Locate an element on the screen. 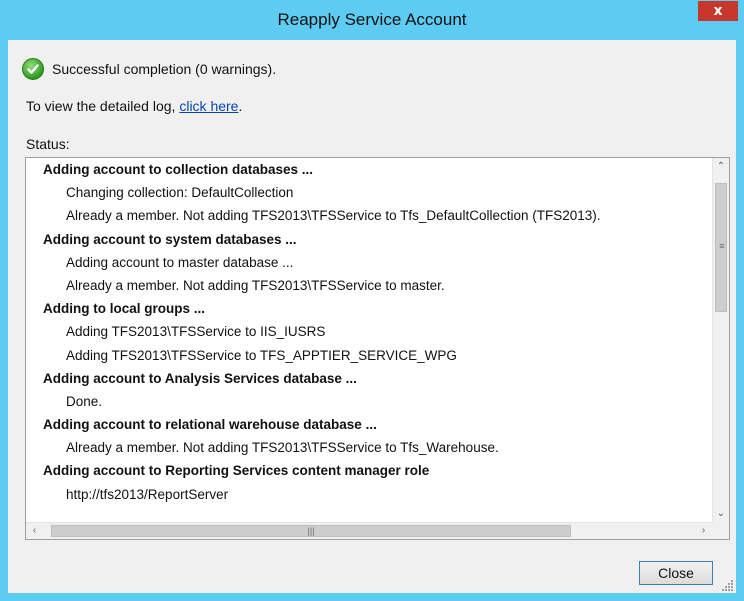  horizontal-scroll-thumb: ||| is located at coordinates (311, 531).